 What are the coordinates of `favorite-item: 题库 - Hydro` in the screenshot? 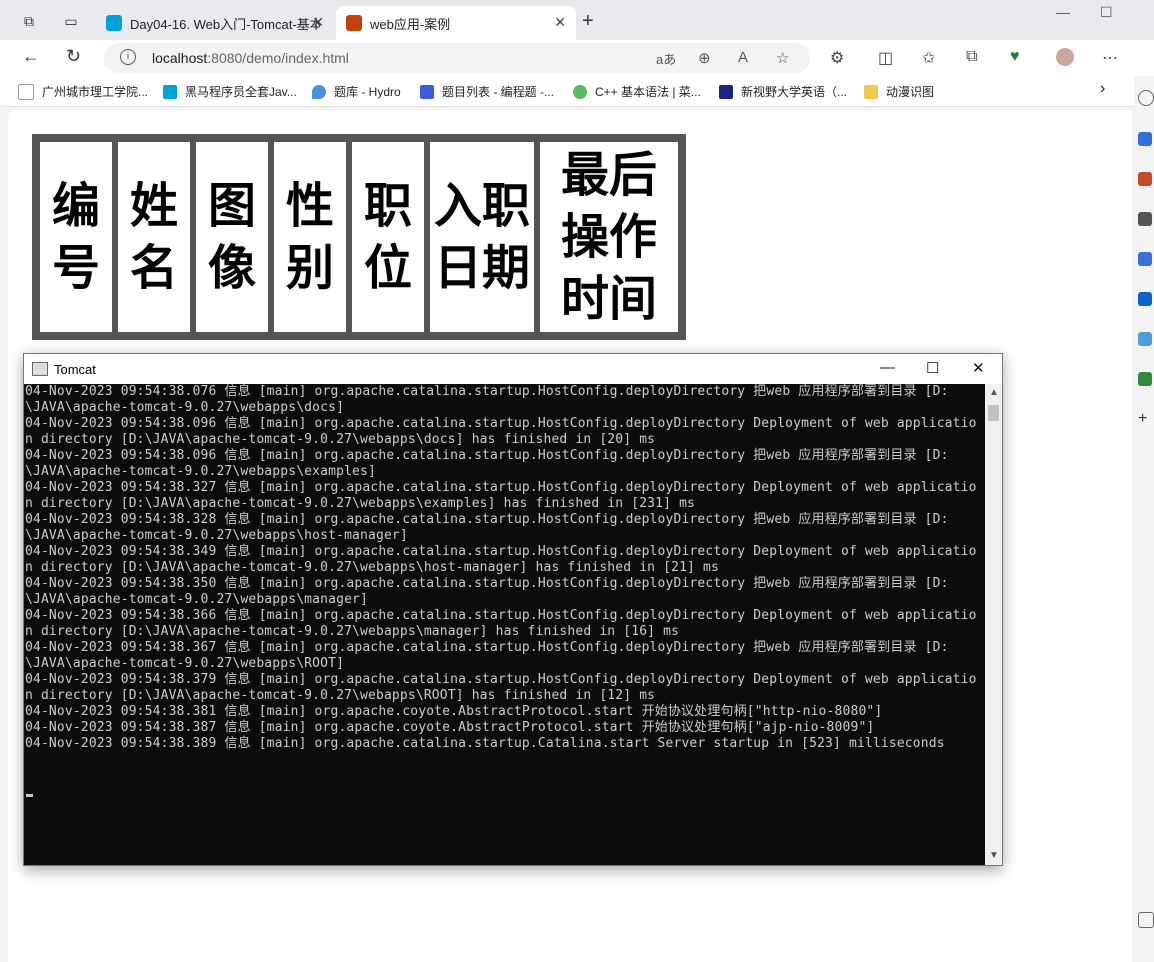 It's located at (356, 91).